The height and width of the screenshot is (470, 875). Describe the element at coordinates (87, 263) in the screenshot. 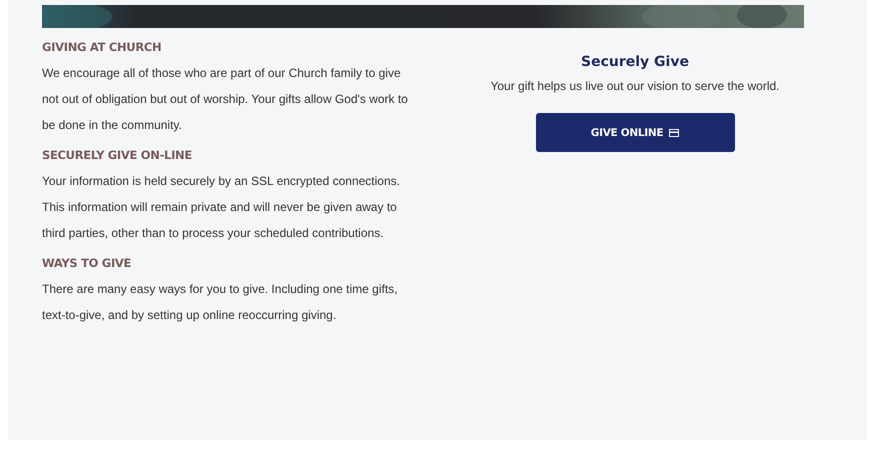

I see `section-heading: WAYS TO GIVE` at that location.